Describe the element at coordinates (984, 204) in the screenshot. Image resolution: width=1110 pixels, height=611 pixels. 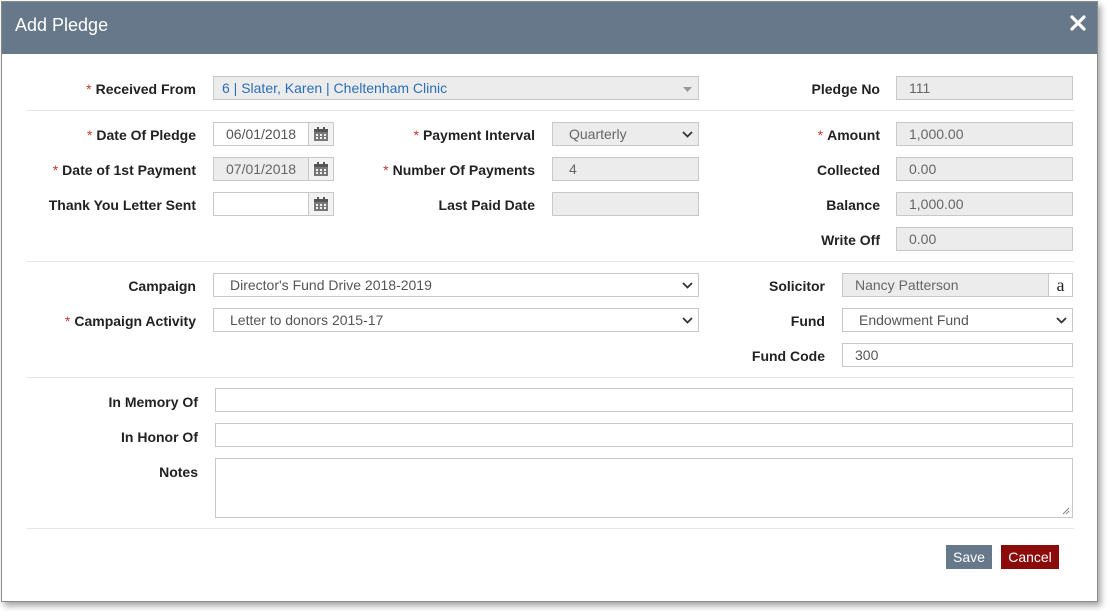
I see `balance-field: 1,000.00` at that location.